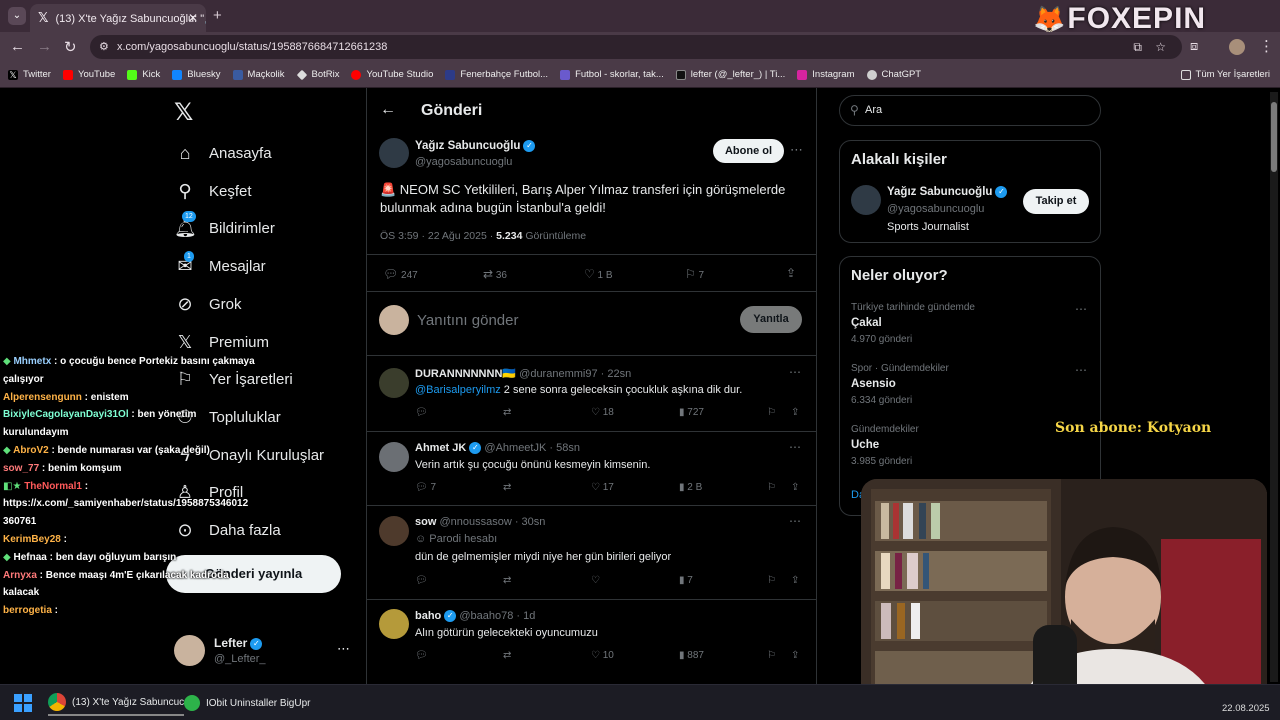 The image size is (1280, 720). I want to click on reply-action: 💬︎ 247, so click(400, 274).